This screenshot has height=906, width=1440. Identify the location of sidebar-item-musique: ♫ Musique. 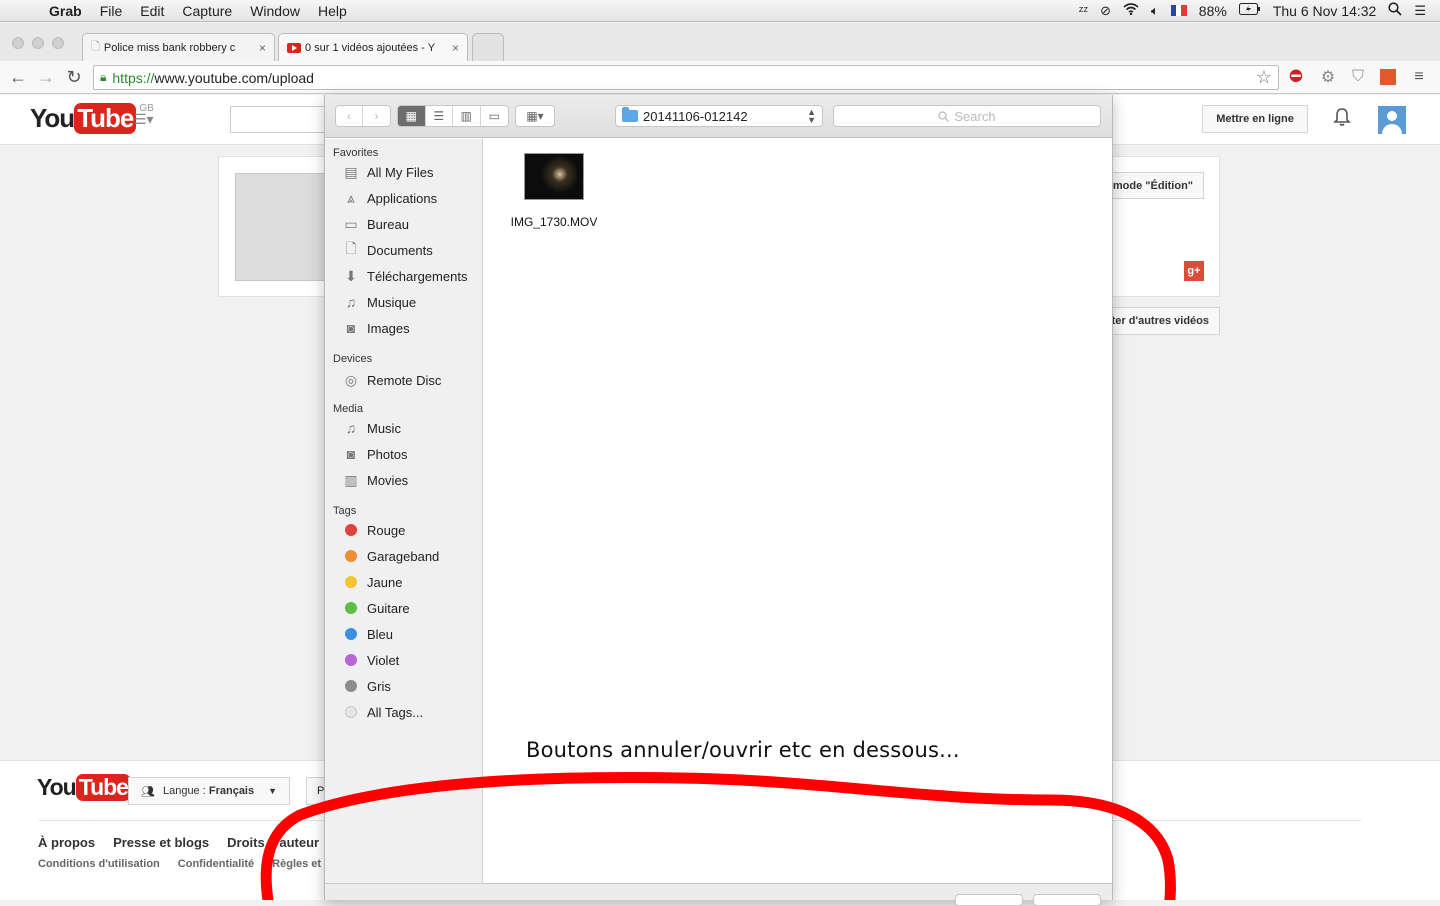
(403, 302).